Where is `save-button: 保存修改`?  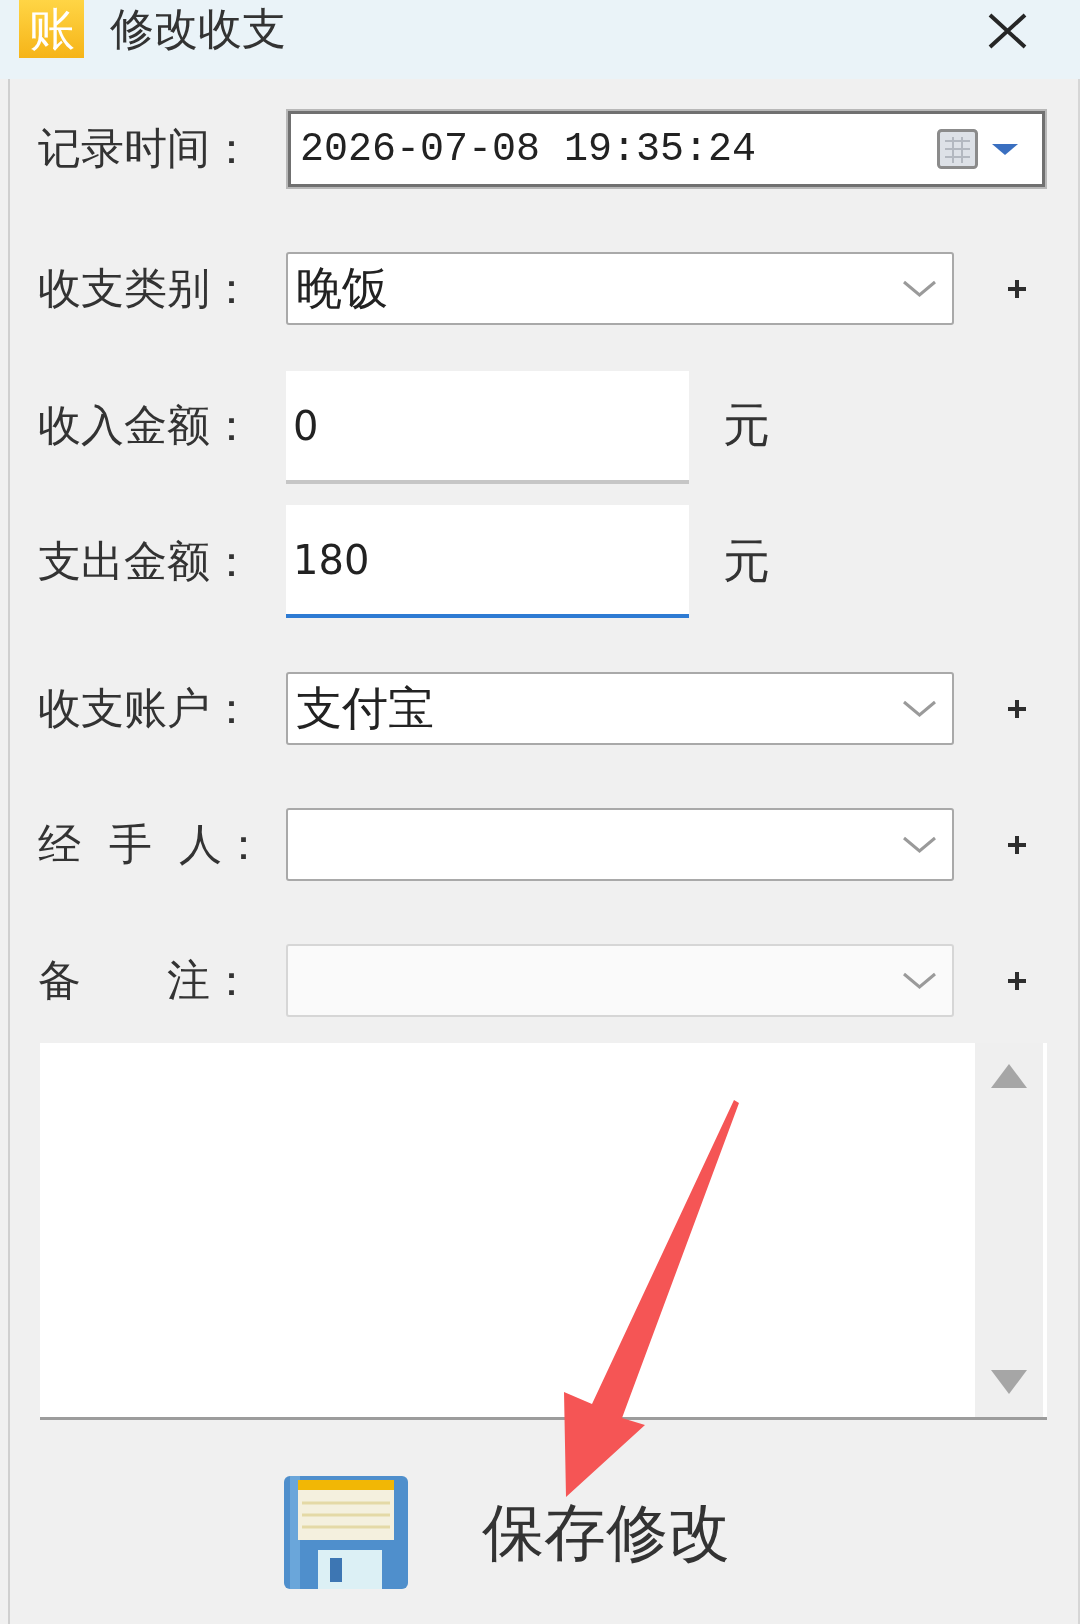
save-button: 保存修改 is located at coordinates (507, 1532).